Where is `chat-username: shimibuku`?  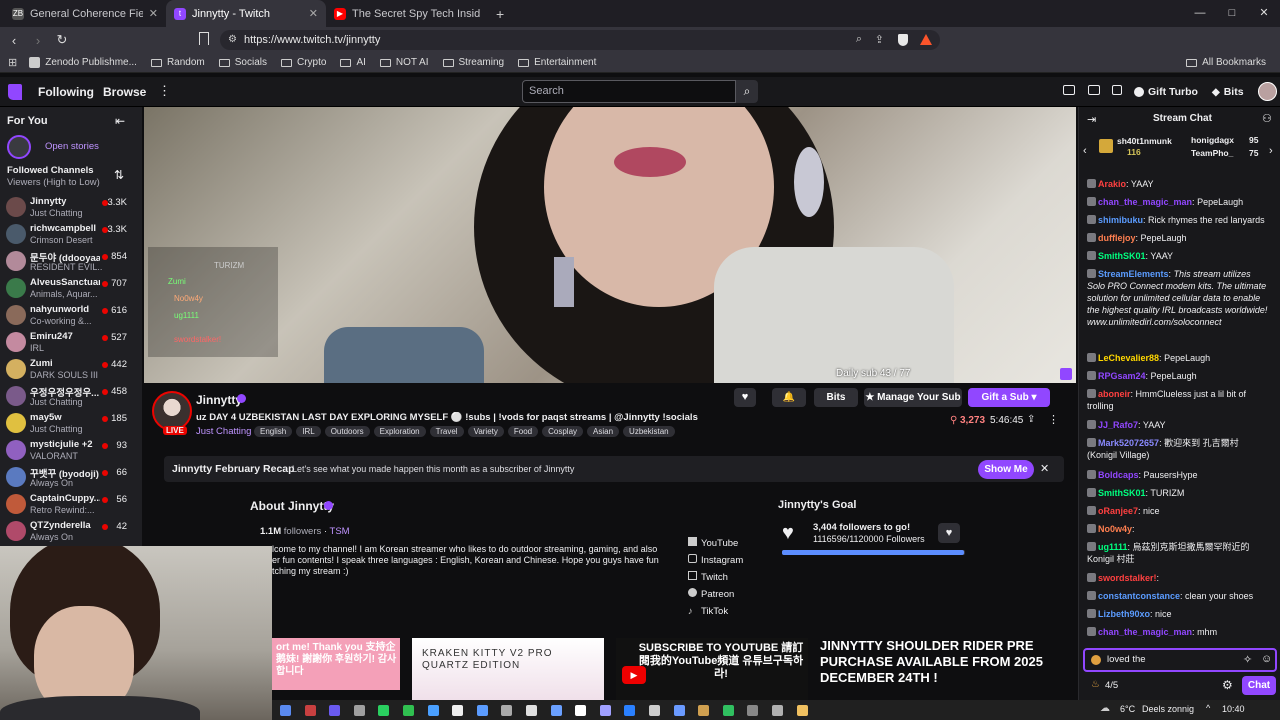
chat-username: shimibuku is located at coordinates (1120, 220).